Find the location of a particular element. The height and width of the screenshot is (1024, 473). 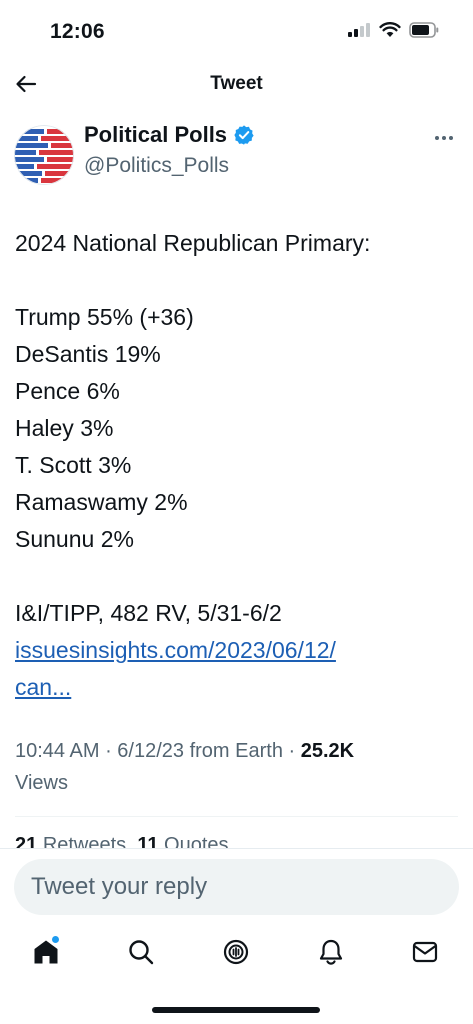

nav-home is located at coordinates (46, 952).